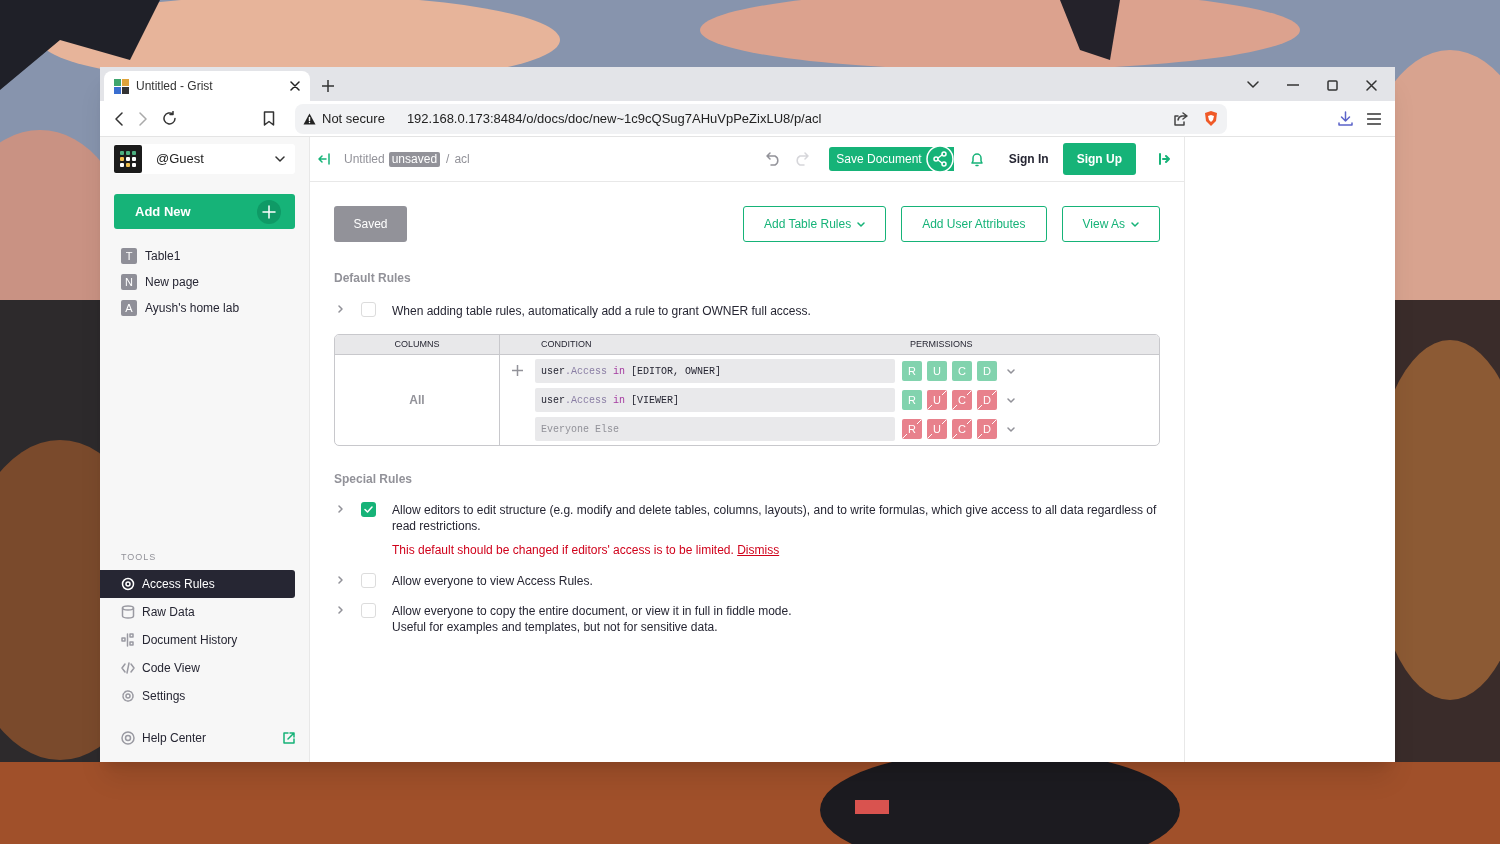 This screenshot has height=844, width=1500. What do you see at coordinates (417, 344) in the screenshot?
I see `column-header: COLUMNS` at bounding box center [417, 344].